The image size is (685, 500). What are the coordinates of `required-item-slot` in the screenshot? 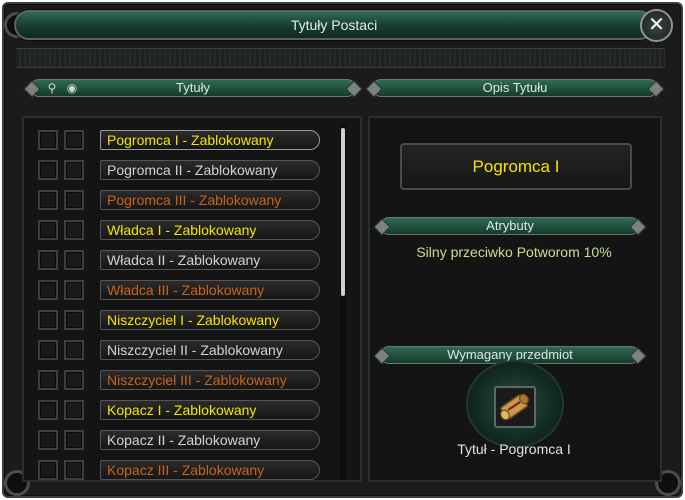 It's located at (515, 407).